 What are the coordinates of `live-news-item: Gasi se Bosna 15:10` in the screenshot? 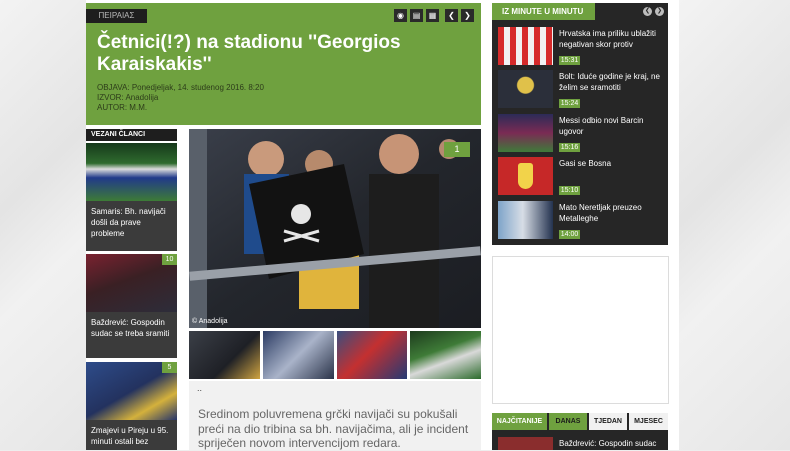 It's located at (581, 177).